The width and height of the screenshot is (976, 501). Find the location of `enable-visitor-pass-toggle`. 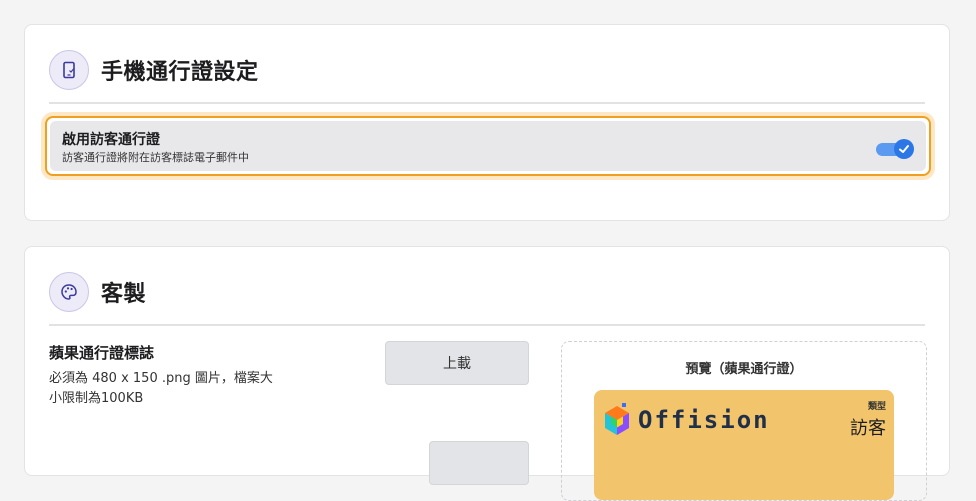

enable-visitor-pass-toggle is located at coordinates (895, 149).